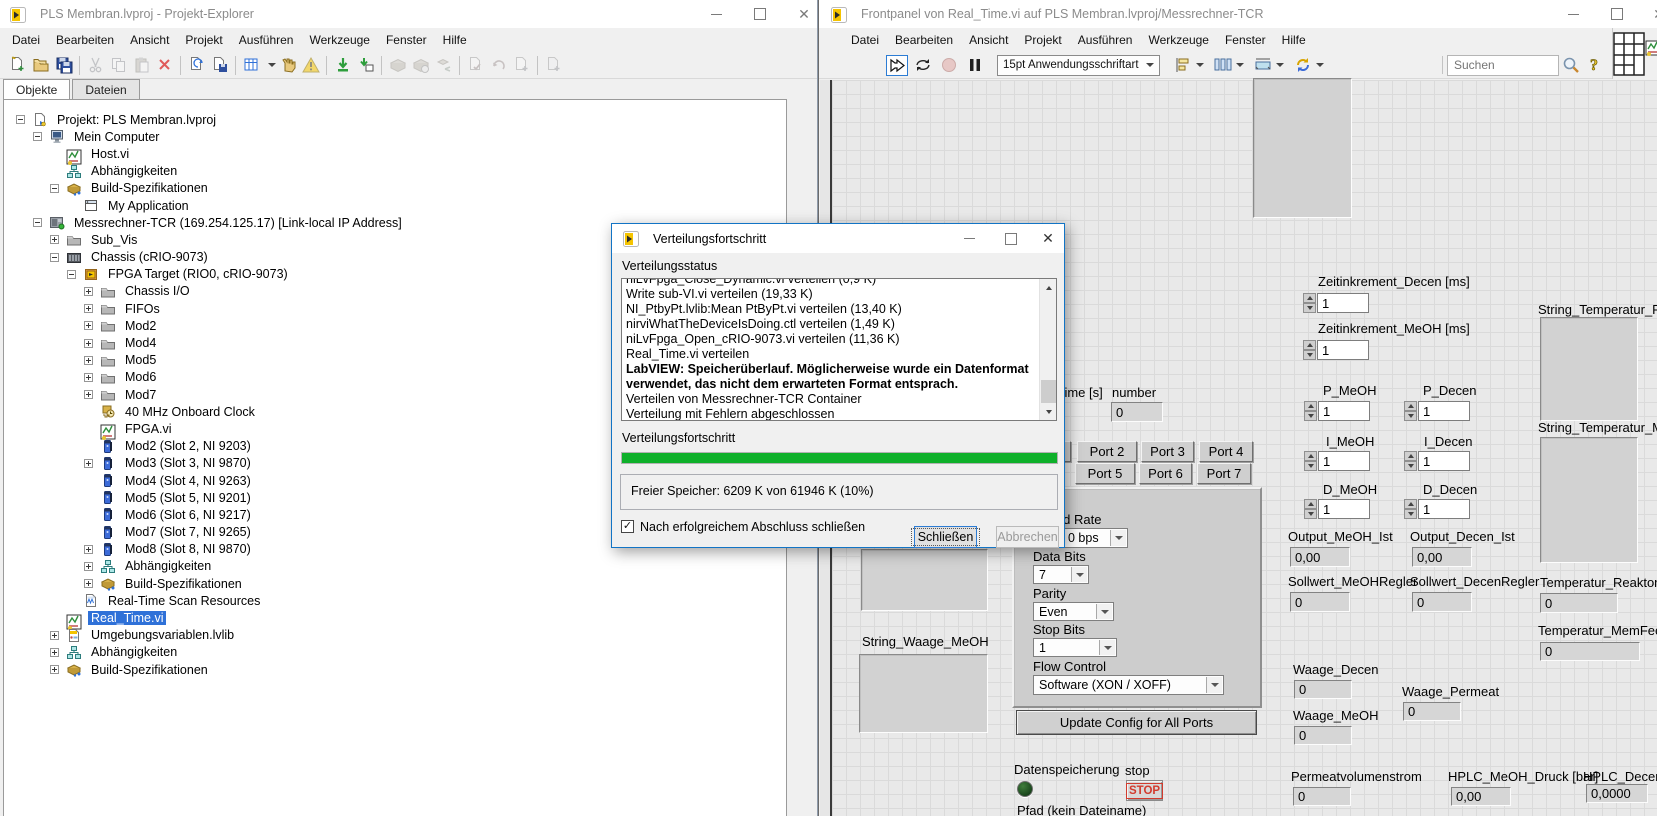  I want to click on tree-item-label: Host.vi, so click(110, 154).